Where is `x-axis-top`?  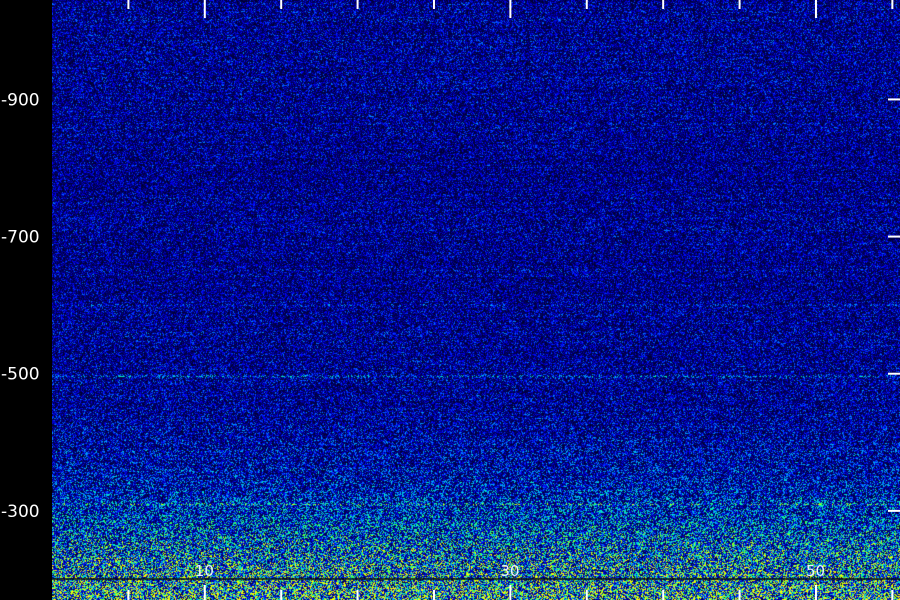
x-axis-top is located at coordinates (510, 9).